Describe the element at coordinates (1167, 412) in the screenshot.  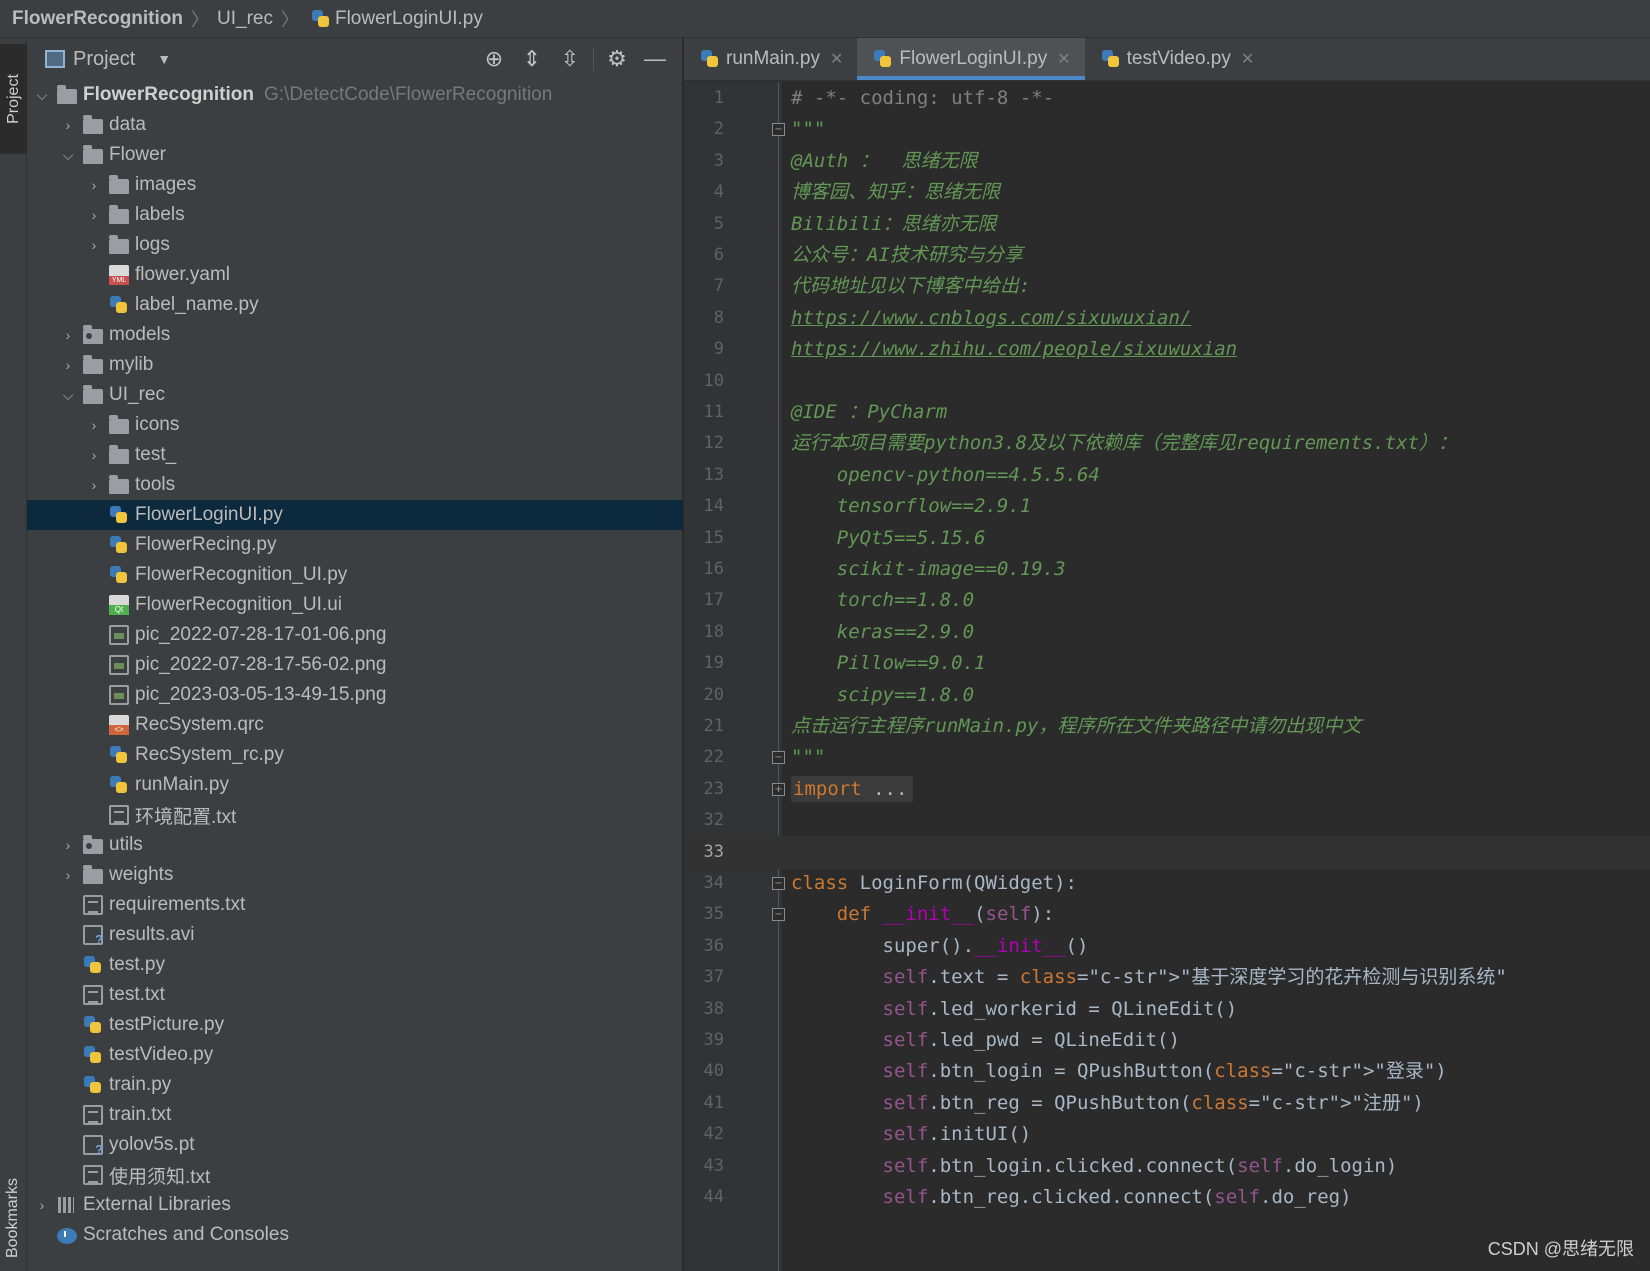
I see `code-line: 11 @IDE ：PyCharm` at that location.